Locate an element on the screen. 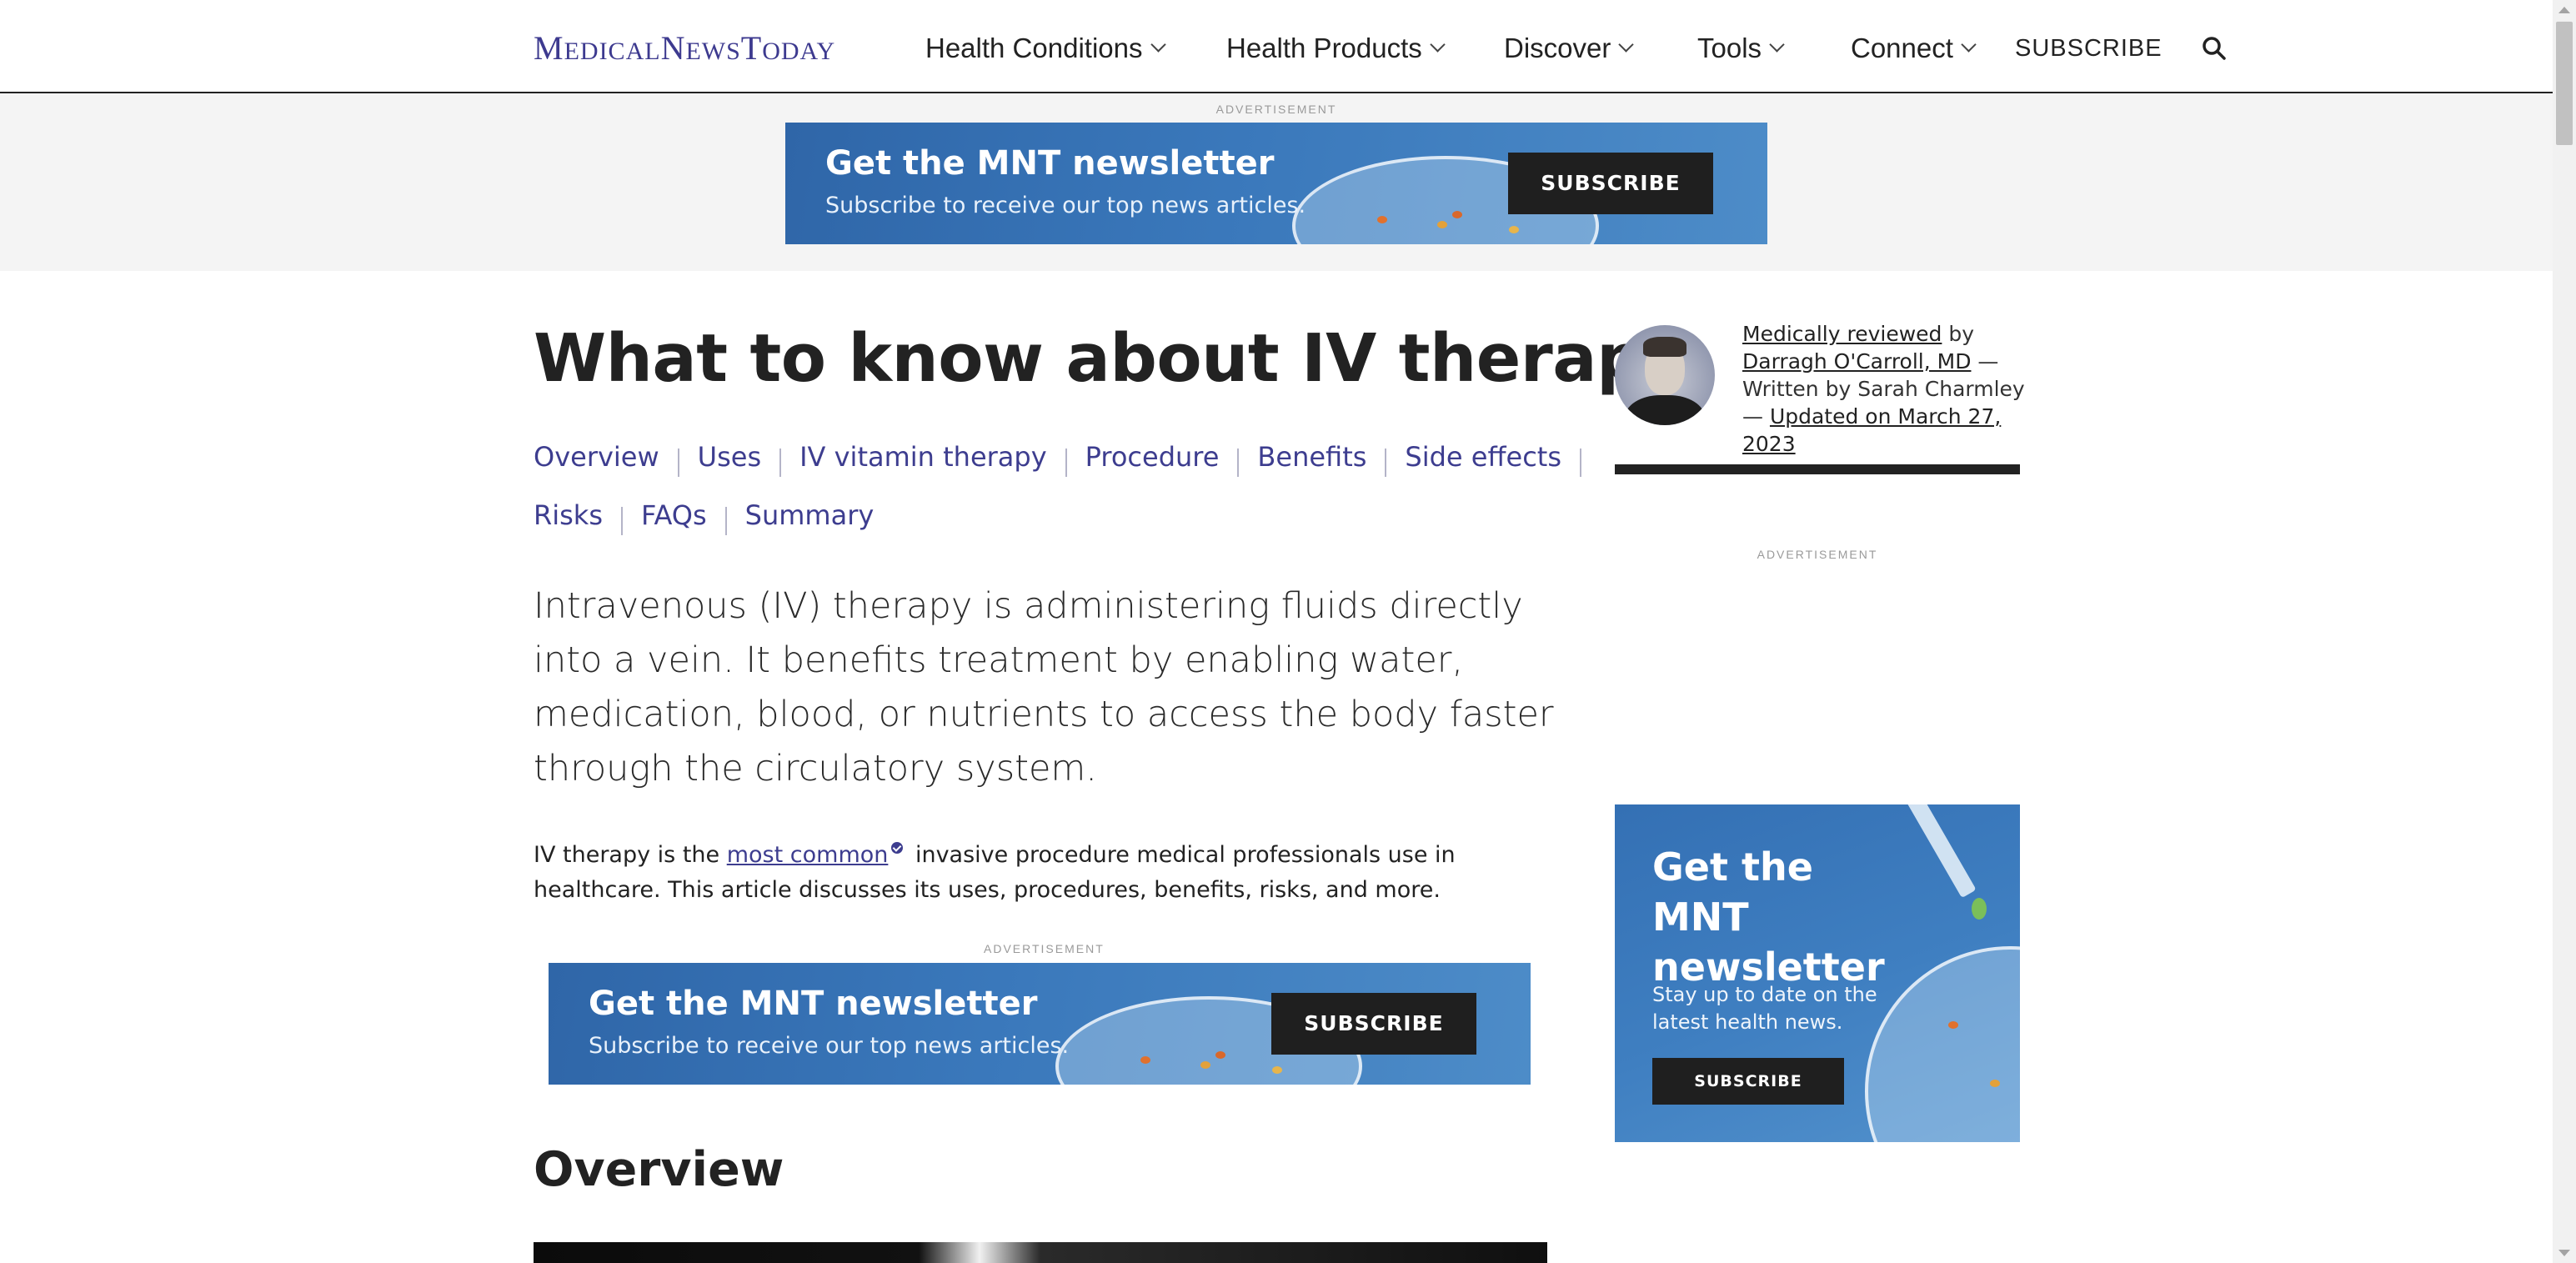 Image resolution: width=2576 pixels, height=1263 pixels. byline-text: by is located at coordinates (1958, 334).